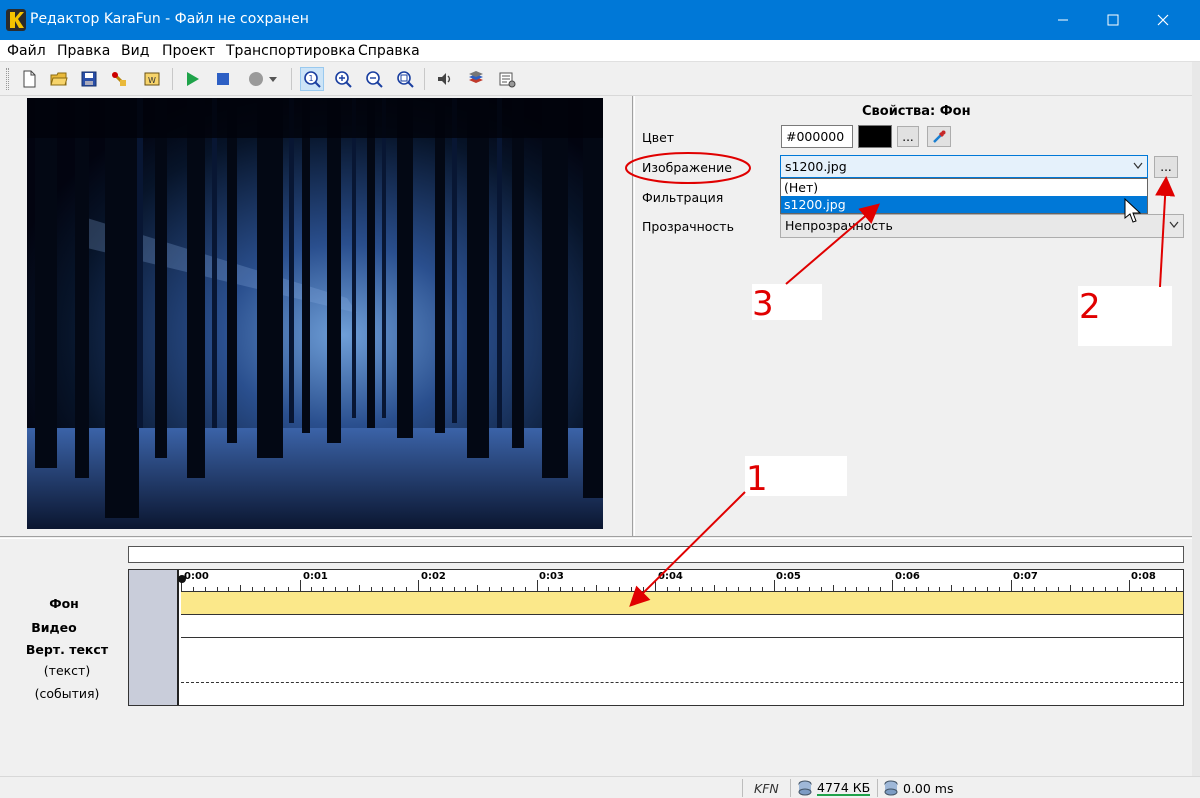 Image resolution: width=1200 pixels, height=798 pixels. I want to click on track-label-vert-text: Верт. текст, so click(67, 649).